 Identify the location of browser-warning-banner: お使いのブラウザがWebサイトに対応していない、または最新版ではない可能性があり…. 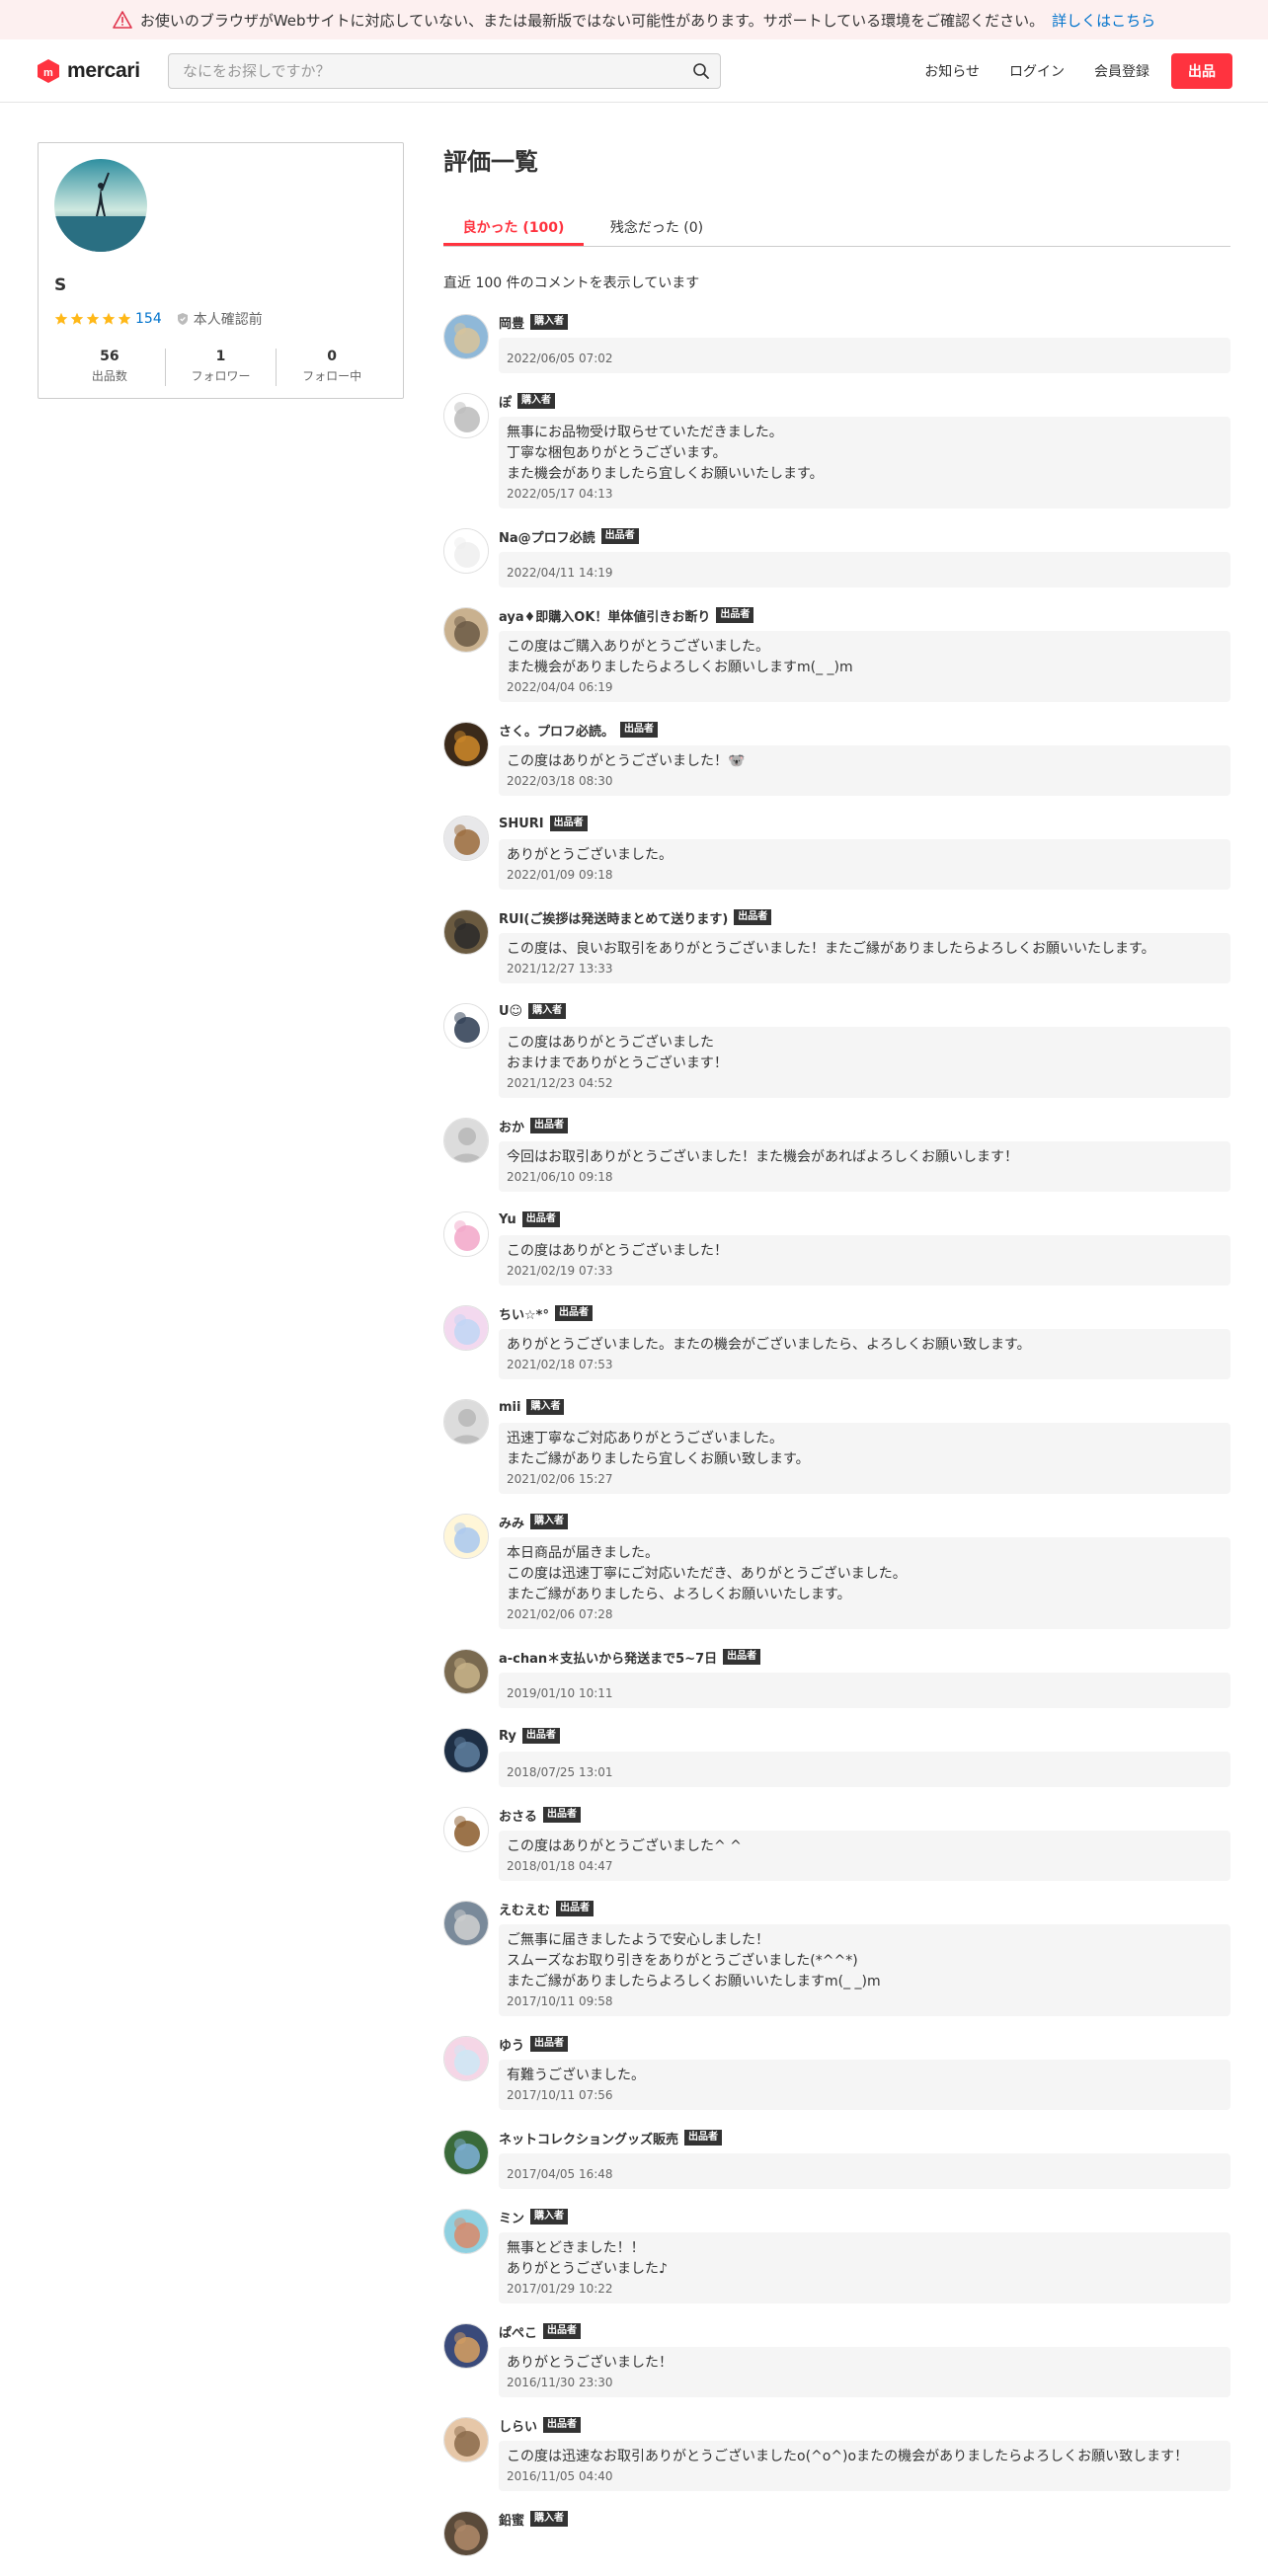
(634, 19).